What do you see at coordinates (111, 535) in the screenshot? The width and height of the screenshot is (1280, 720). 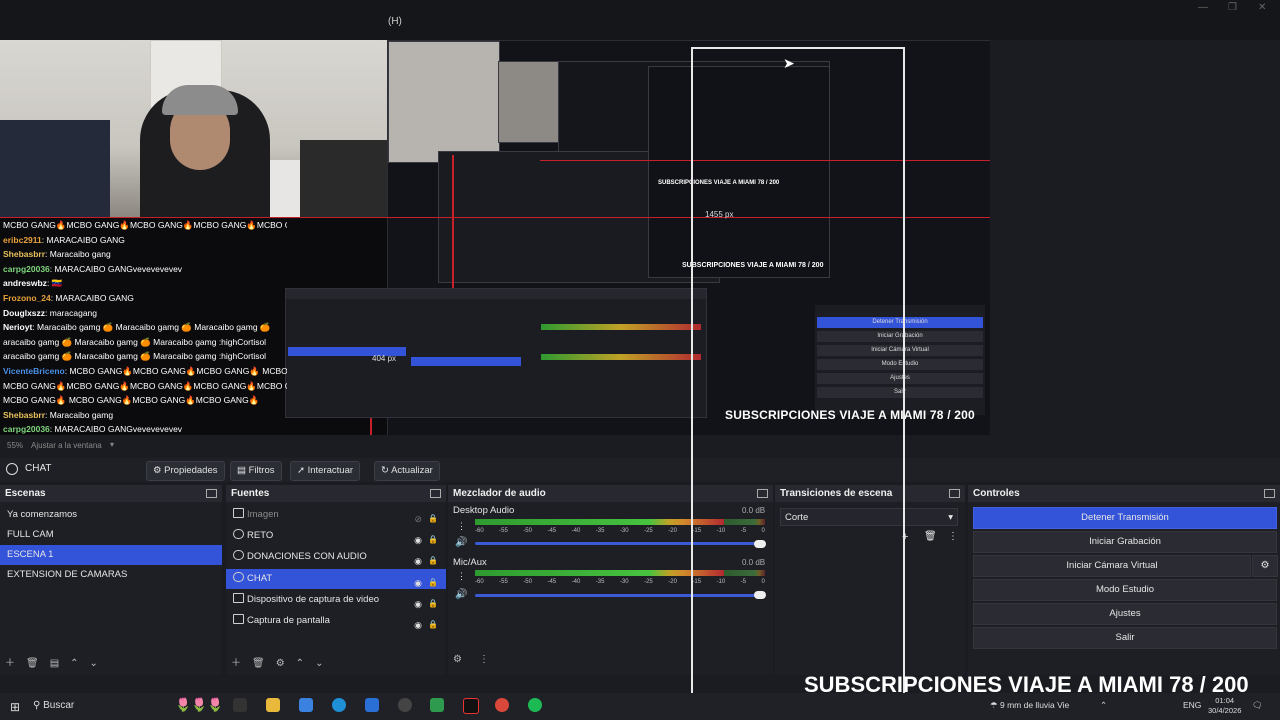 I see `scene-item: FULL CAM` at bounding box center [111, 535].